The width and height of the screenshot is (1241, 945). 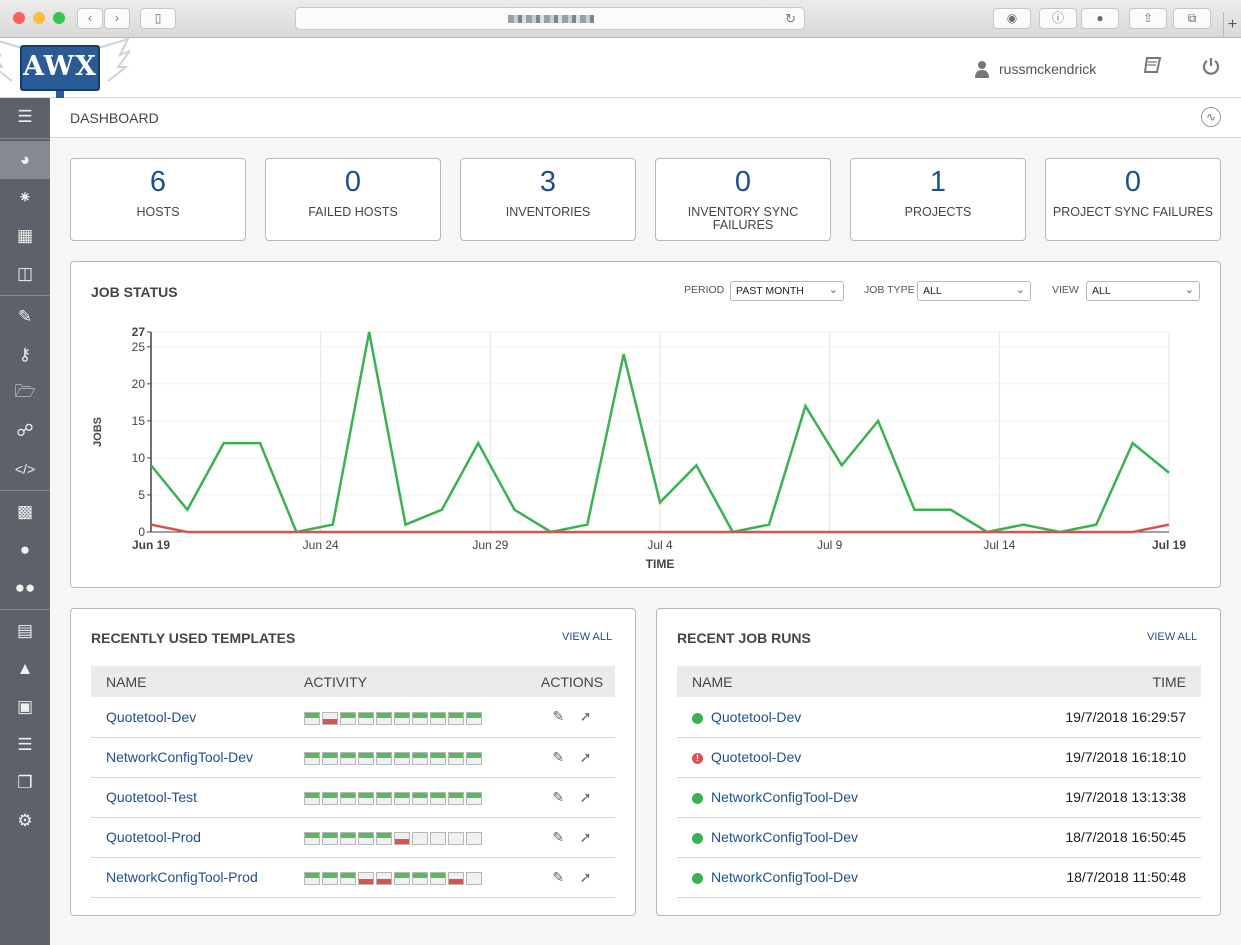 What do you see at coordinates (25, 274) in the screenshot?
I see `sidebar-item-portal: ◫` at bounding box center [25, 274].